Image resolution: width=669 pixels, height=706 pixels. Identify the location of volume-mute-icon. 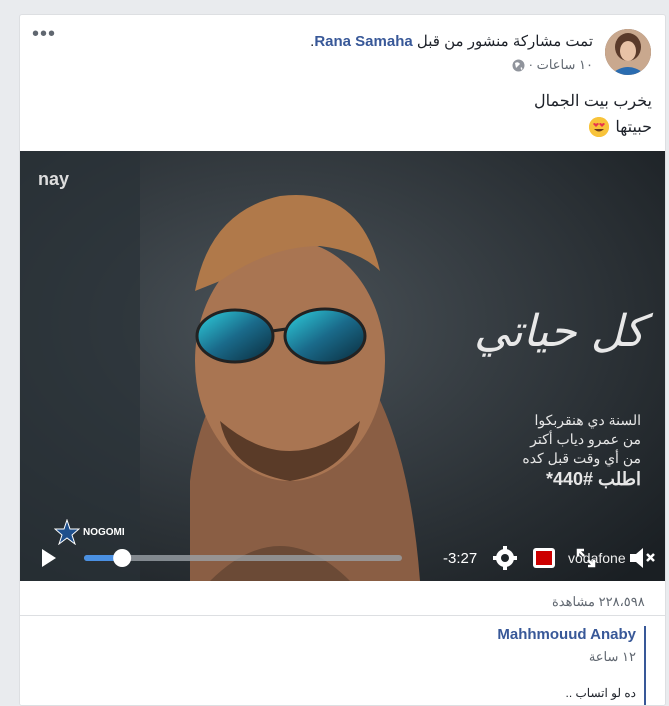
(642, 560).